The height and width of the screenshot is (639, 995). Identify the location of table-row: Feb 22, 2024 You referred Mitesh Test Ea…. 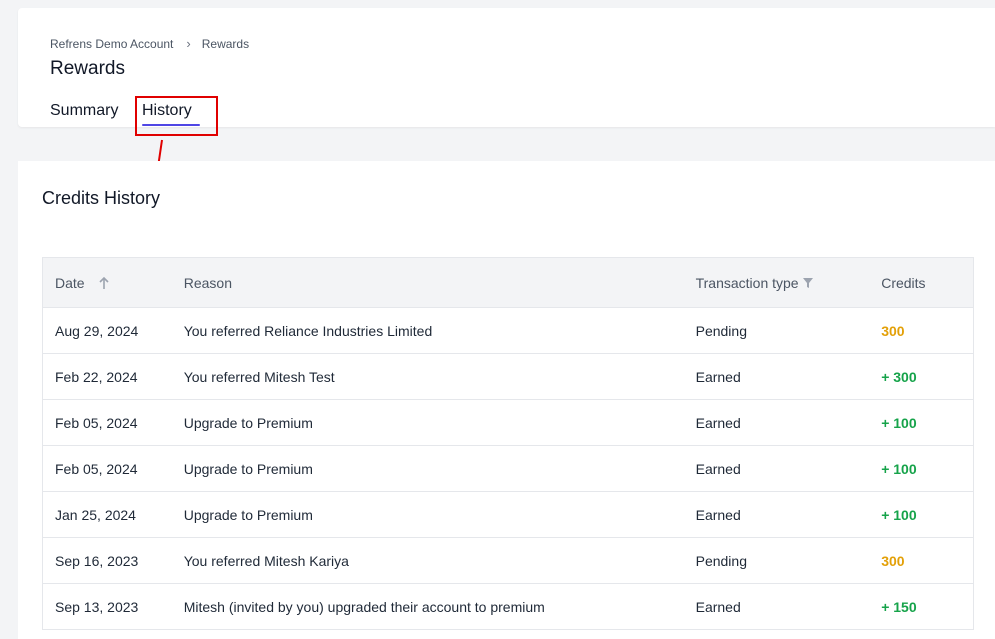
(508, 377).